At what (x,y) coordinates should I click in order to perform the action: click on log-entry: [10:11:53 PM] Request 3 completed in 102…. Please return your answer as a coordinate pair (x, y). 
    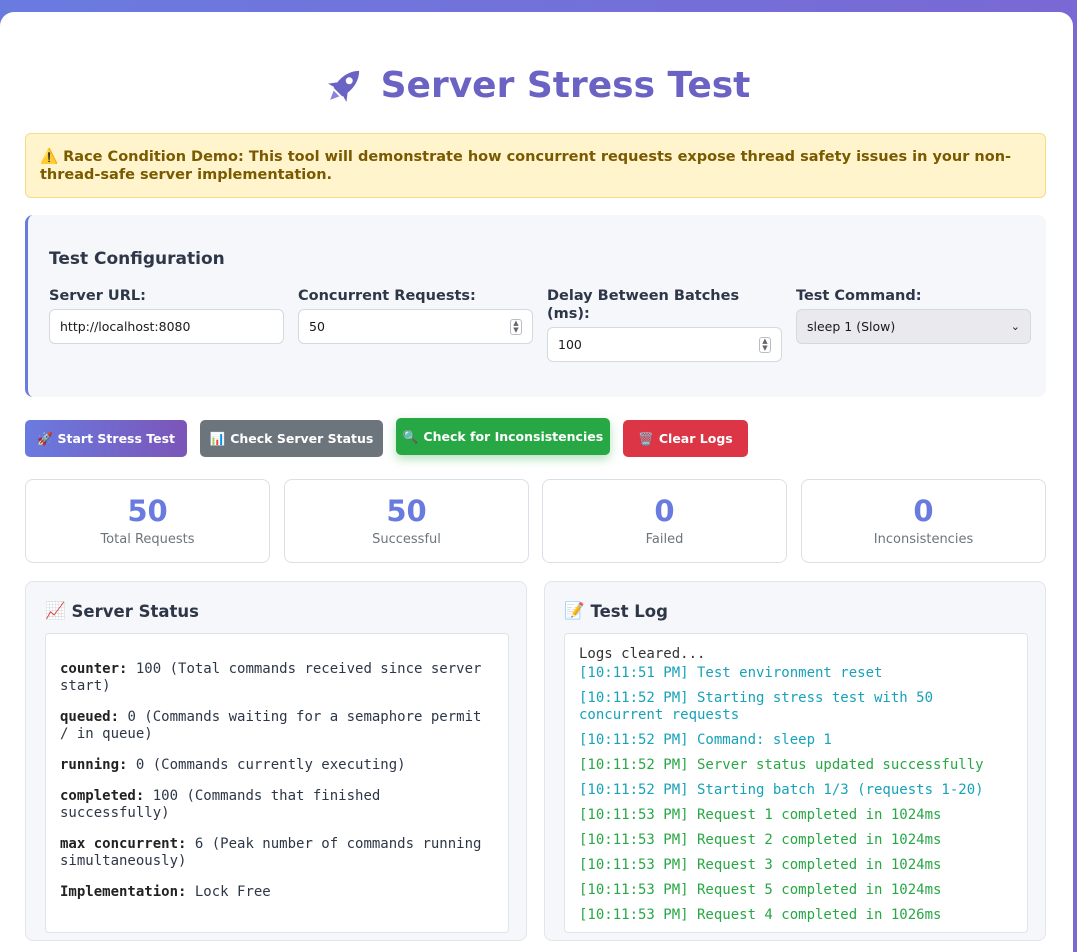
    Looking at the image, I should click on (760, 865).